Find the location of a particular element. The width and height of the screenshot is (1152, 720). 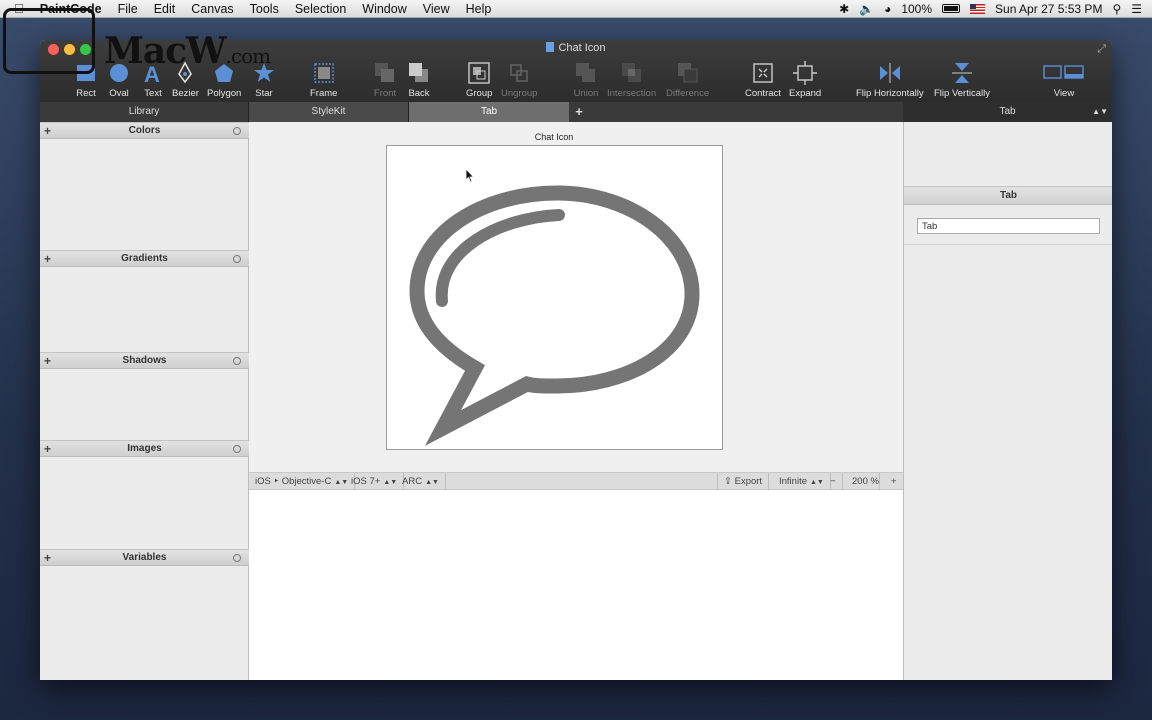

contract-button: Contract is located at coordinates (763, 79).